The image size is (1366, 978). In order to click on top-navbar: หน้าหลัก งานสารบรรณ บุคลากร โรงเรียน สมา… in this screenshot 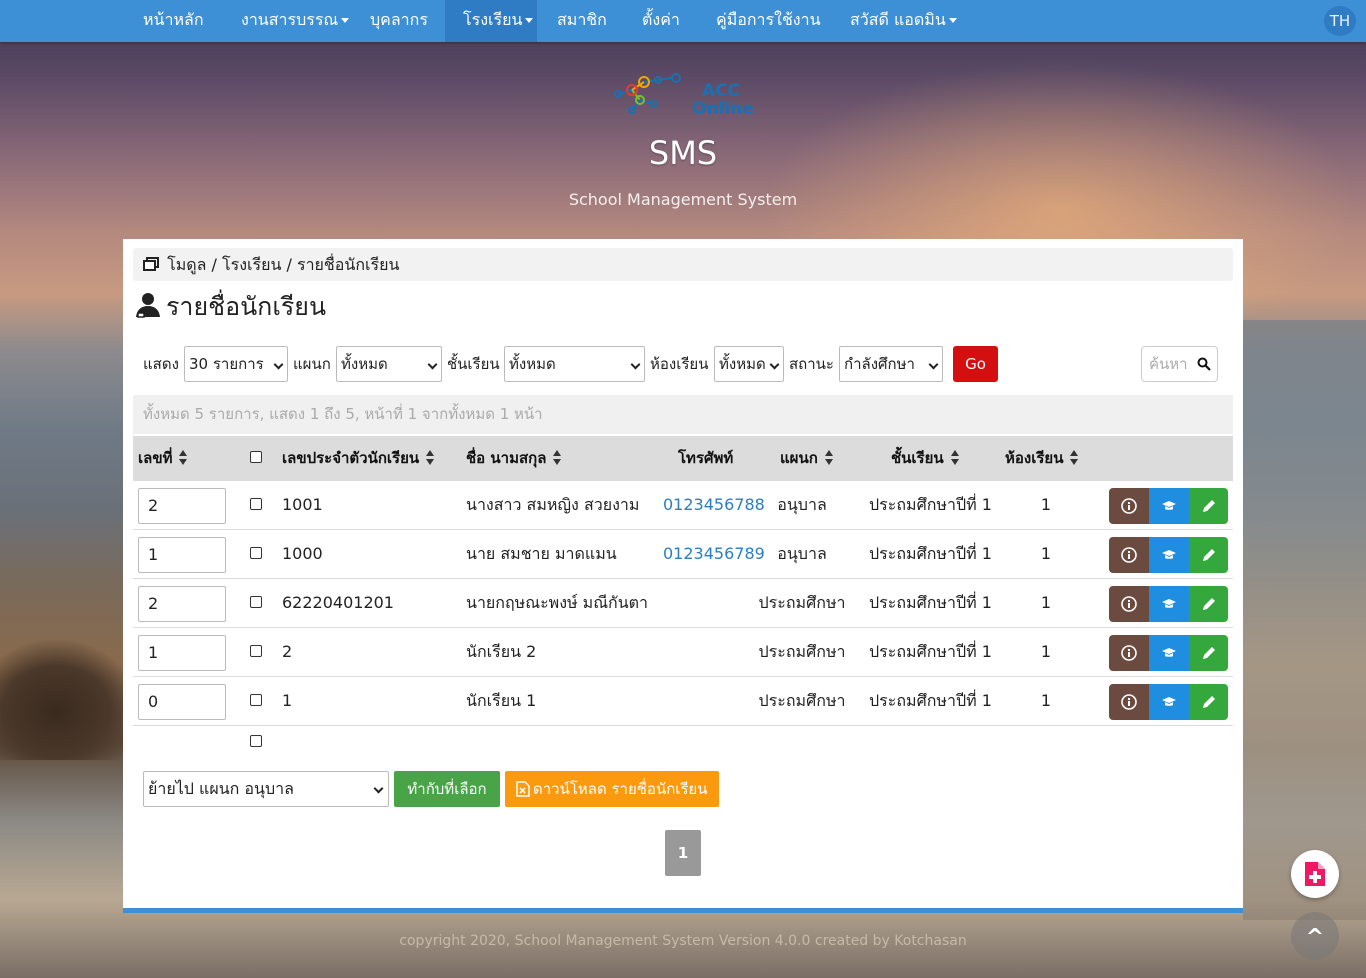, I will do `click(683, 21)`.